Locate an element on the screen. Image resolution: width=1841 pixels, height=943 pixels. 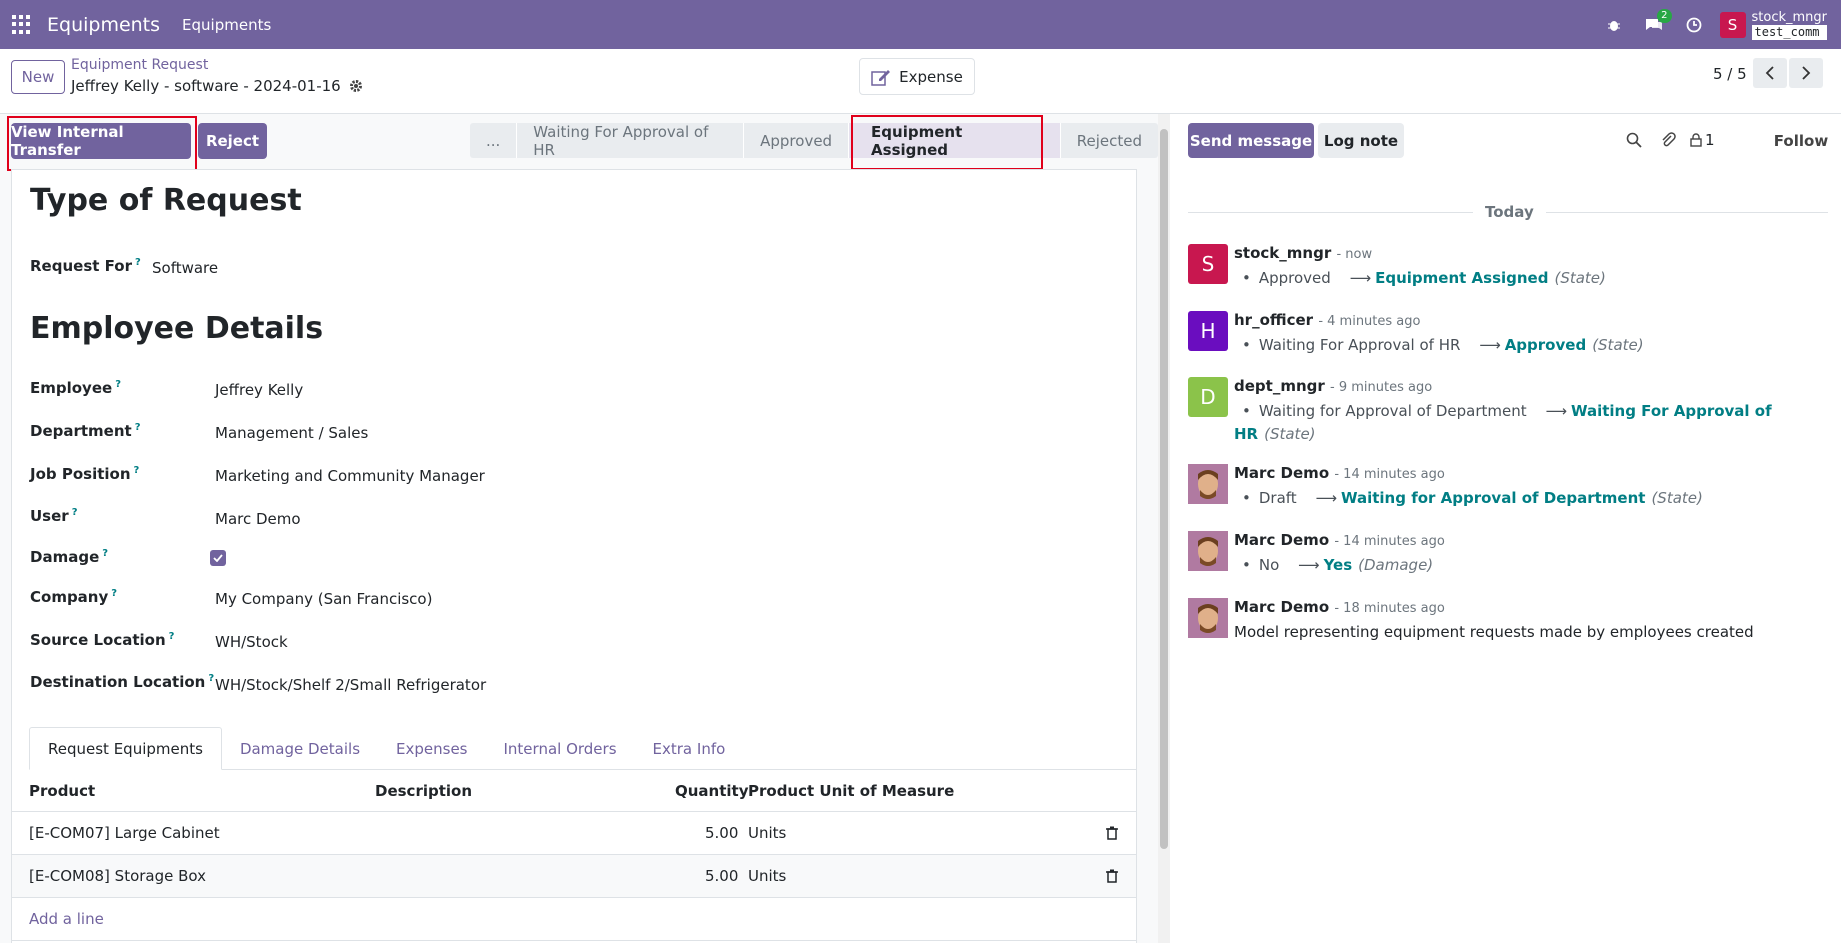
clock-icon is located at coordinates (1694, 25).